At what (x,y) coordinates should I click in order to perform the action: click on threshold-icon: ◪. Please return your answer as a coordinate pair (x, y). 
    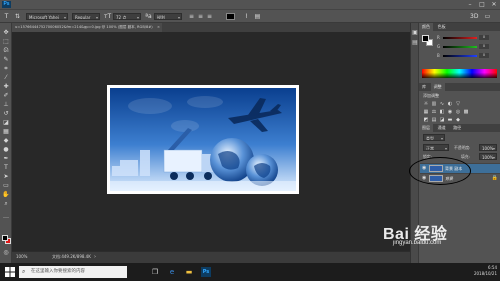
    Looking at the image, I should click on (442, 120).